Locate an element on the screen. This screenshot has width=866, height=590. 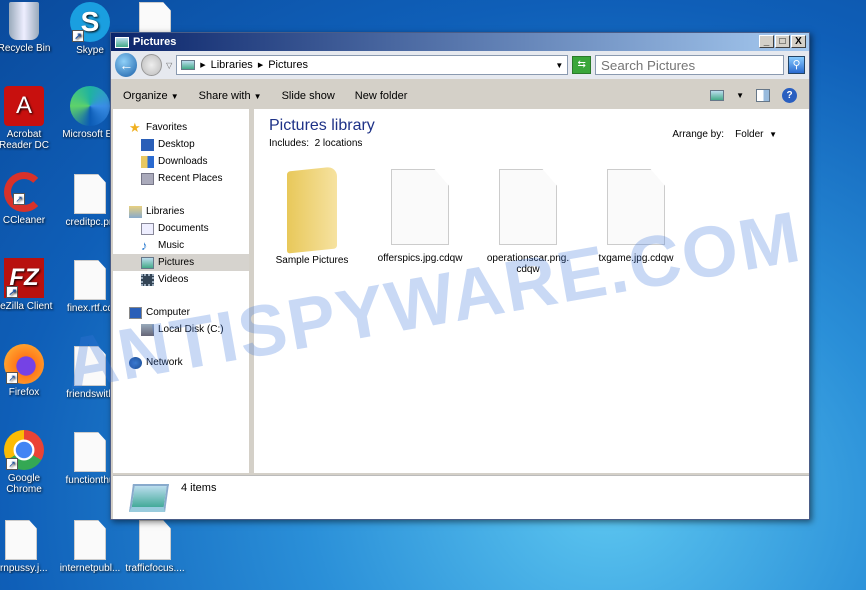
item-count: 4 items is located at coordinates (199, 488).